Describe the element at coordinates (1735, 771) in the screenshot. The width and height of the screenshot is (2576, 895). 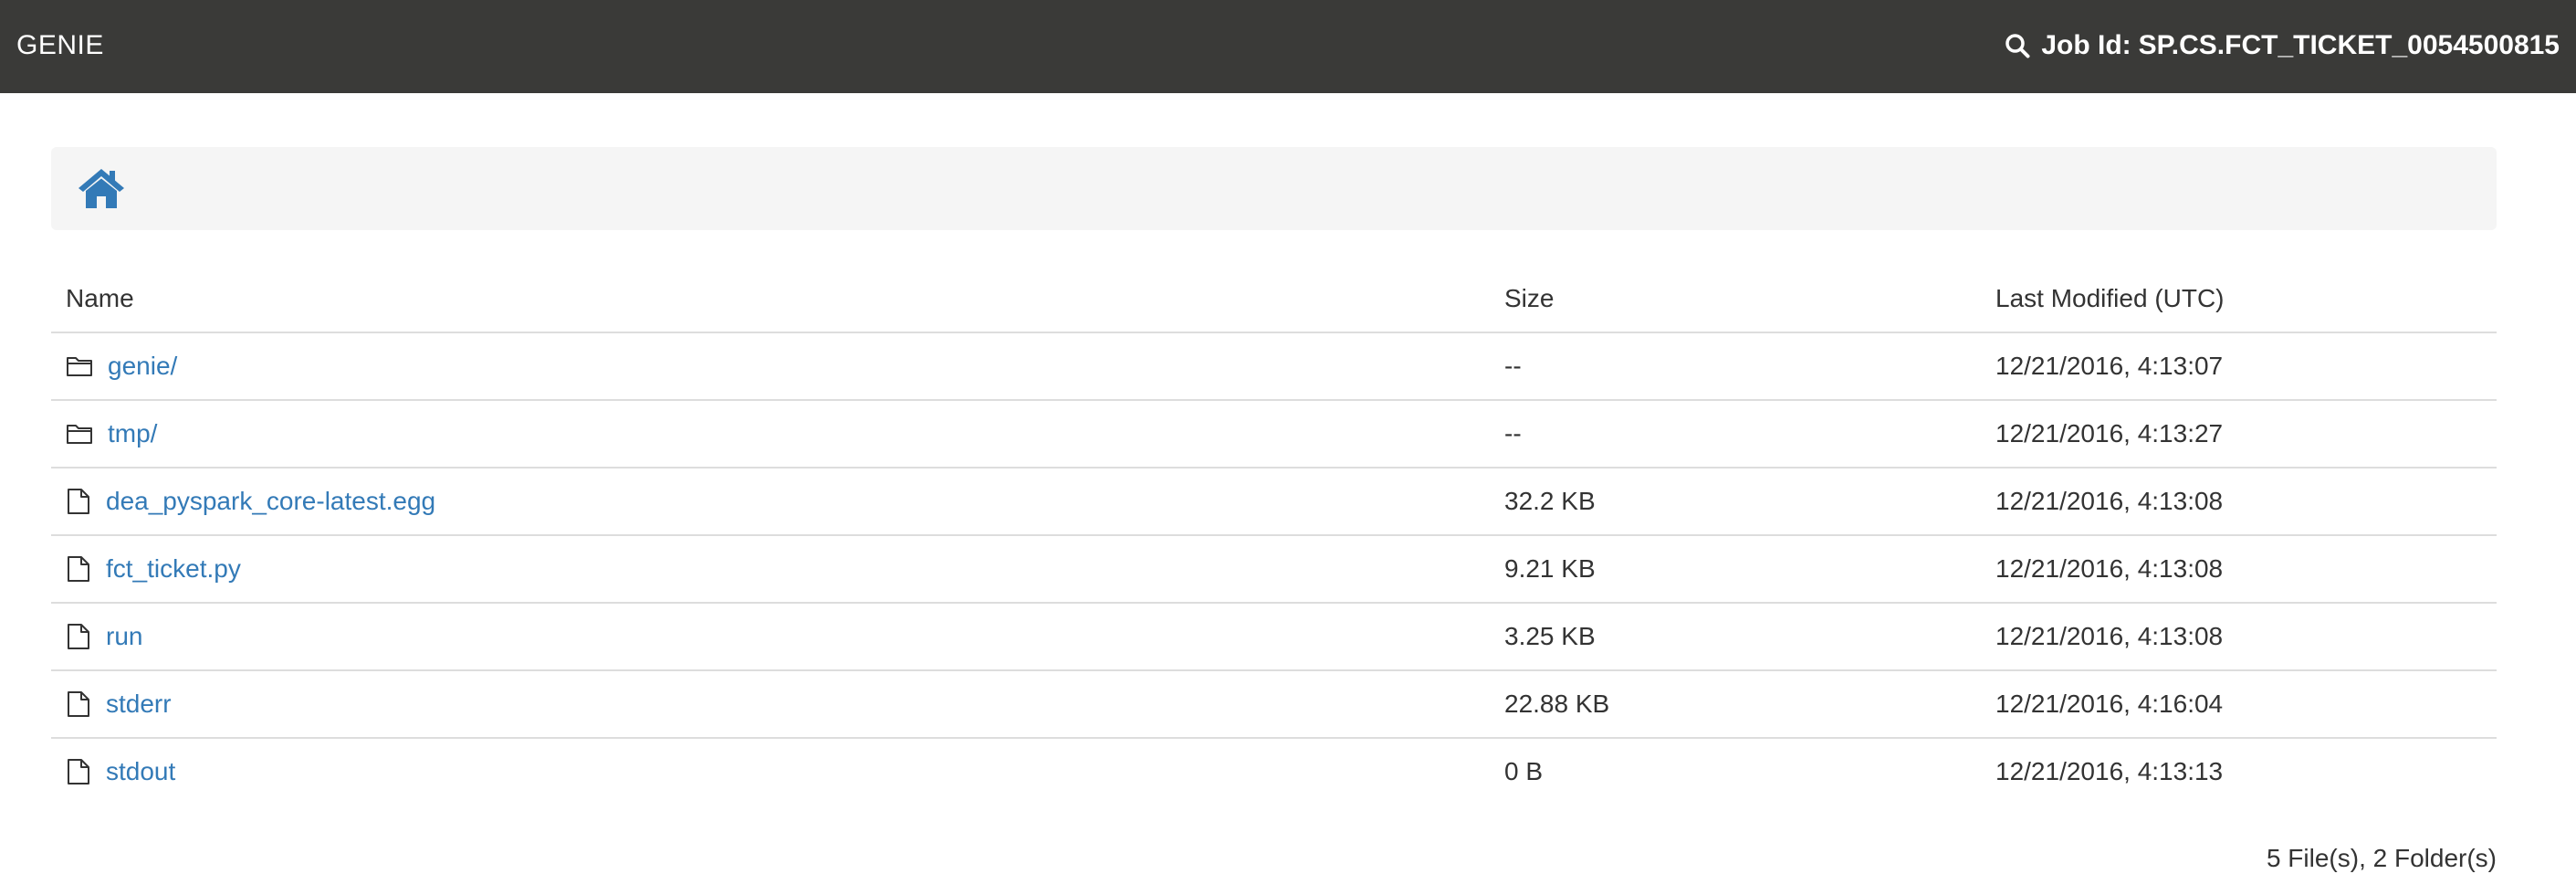
I see `size-cell: 0 B` at that location.